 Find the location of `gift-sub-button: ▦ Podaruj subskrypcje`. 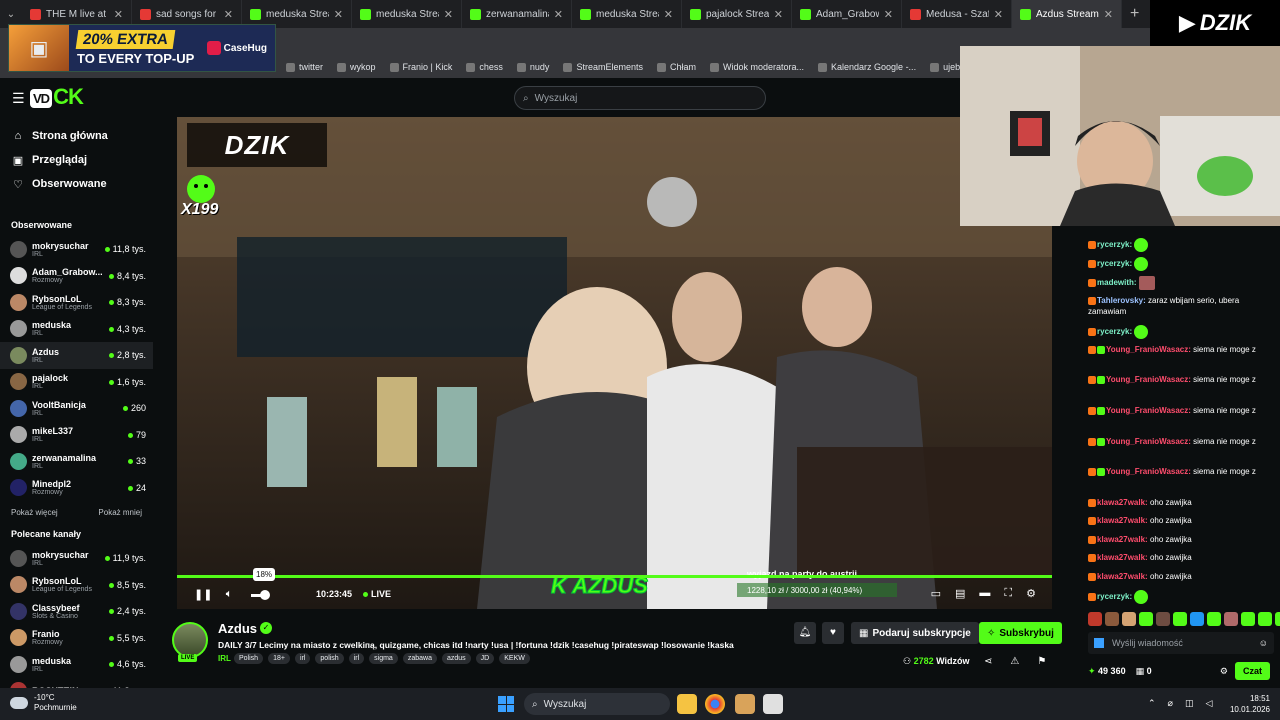

gift-sub-button: ▦ Podaruj subskrypcje is located at coordinates (915, 633).